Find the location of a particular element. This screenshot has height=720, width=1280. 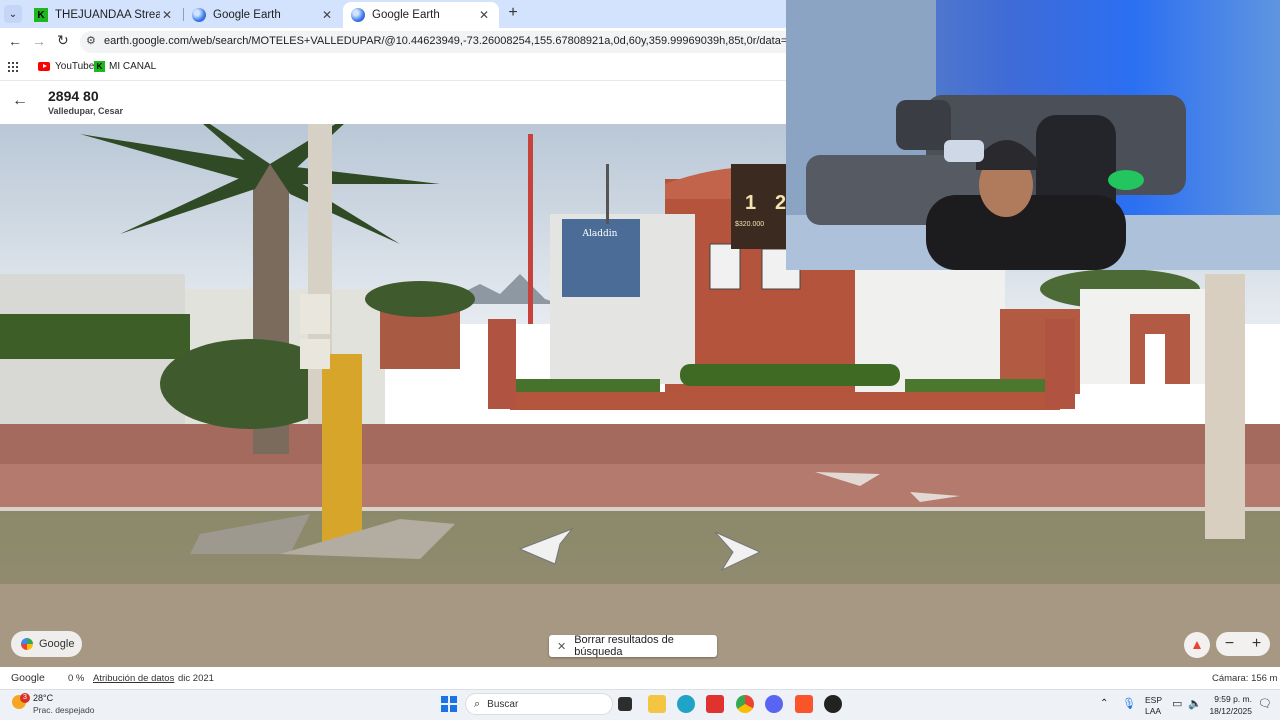

chevron-up-icon: ⌃ is located at coordinates (1104, 703).